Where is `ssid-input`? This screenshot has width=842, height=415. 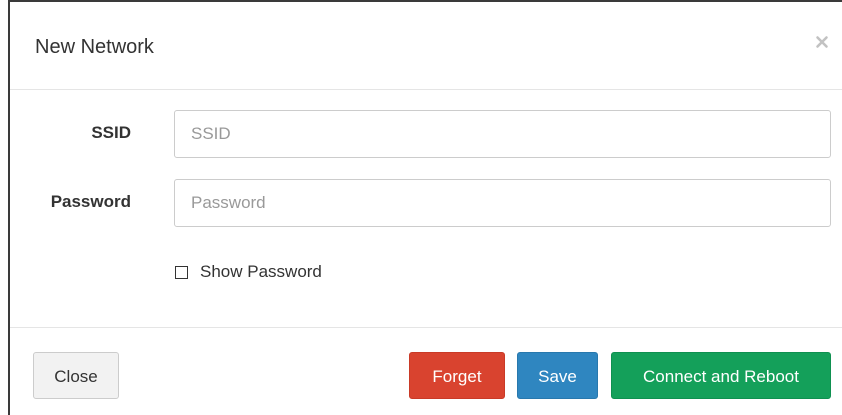
ssid-input is located at coordinates (502, 134).